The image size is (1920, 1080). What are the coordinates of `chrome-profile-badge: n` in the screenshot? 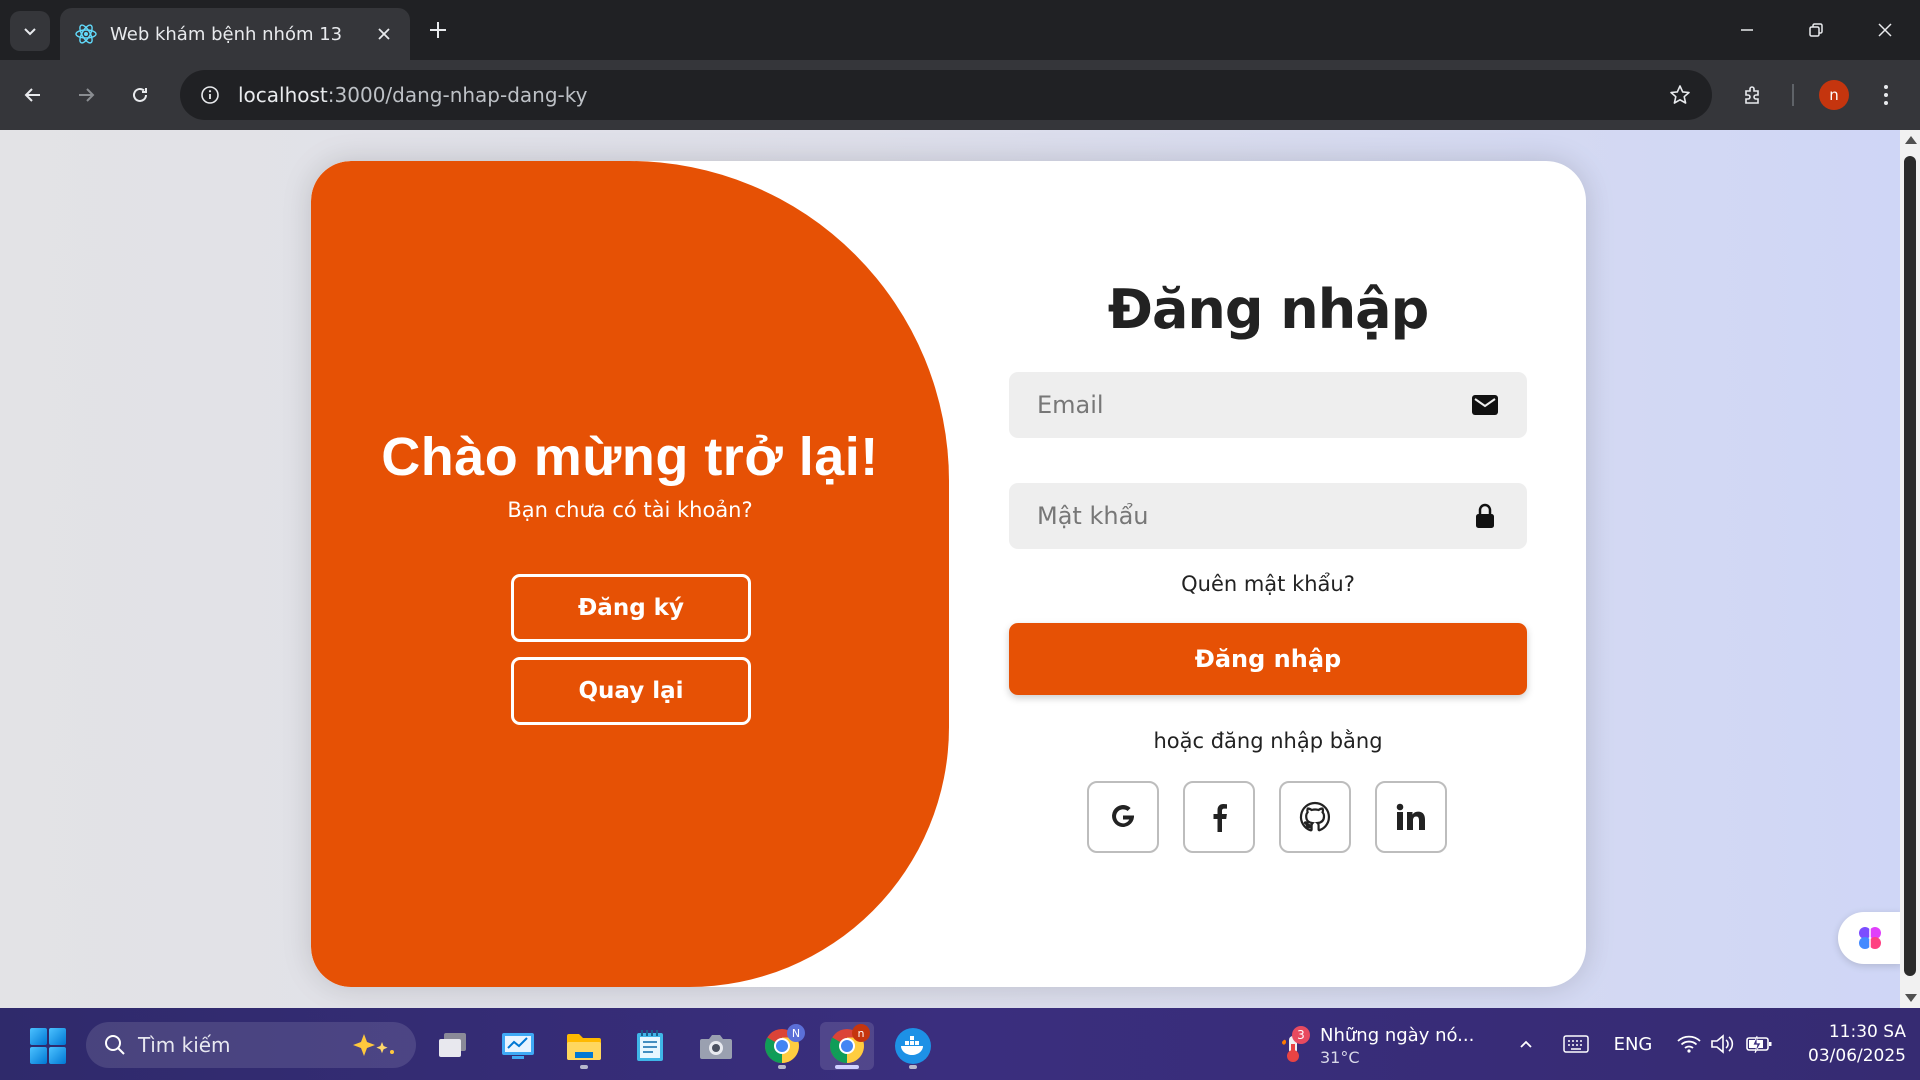 It's located at (861, 1033).